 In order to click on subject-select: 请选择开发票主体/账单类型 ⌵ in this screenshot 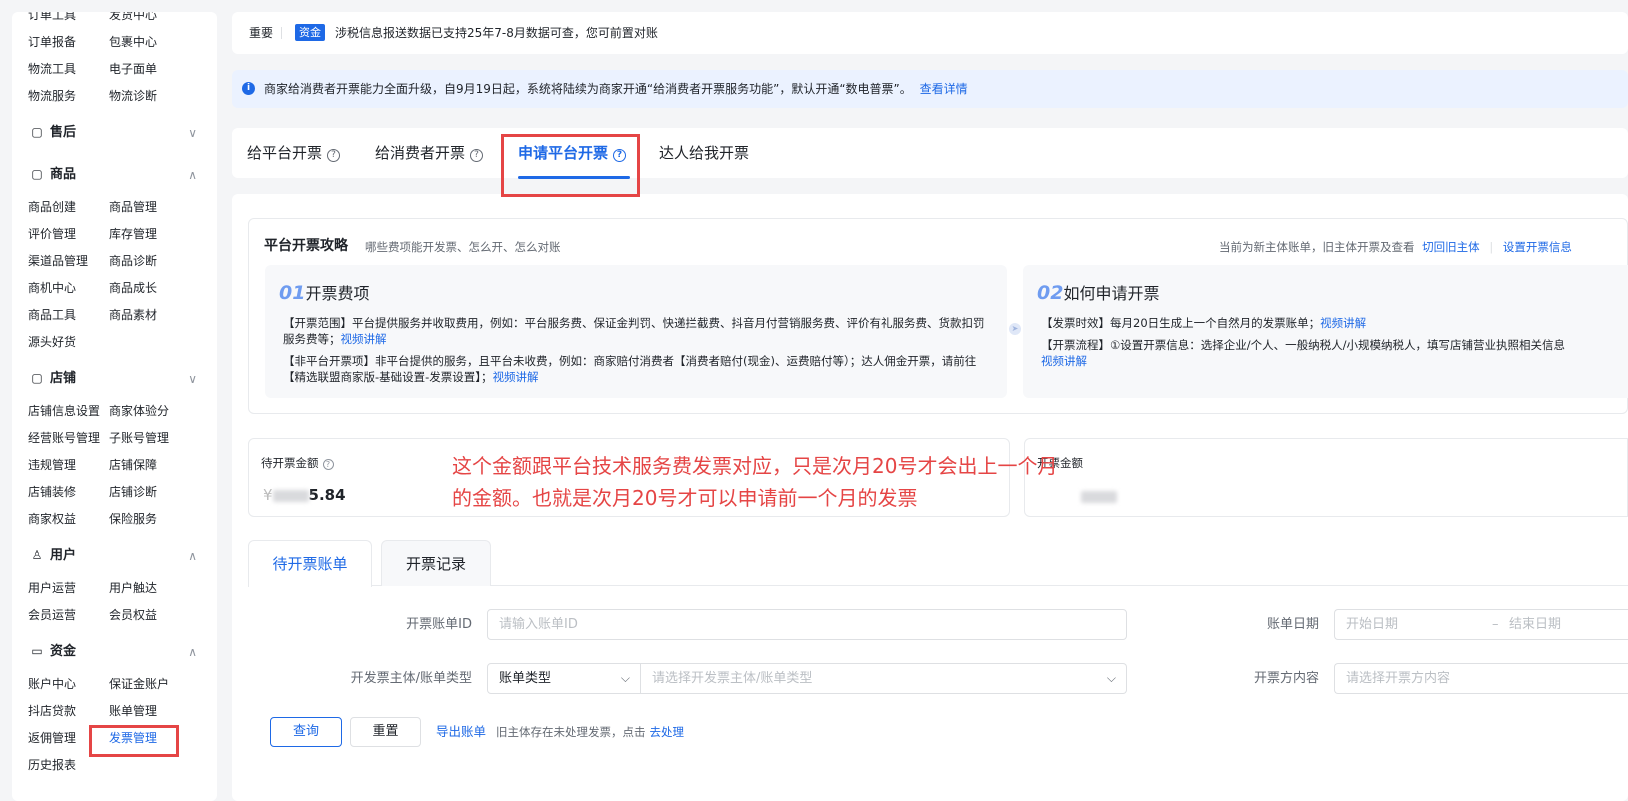, I will do `click(884, 678)`.